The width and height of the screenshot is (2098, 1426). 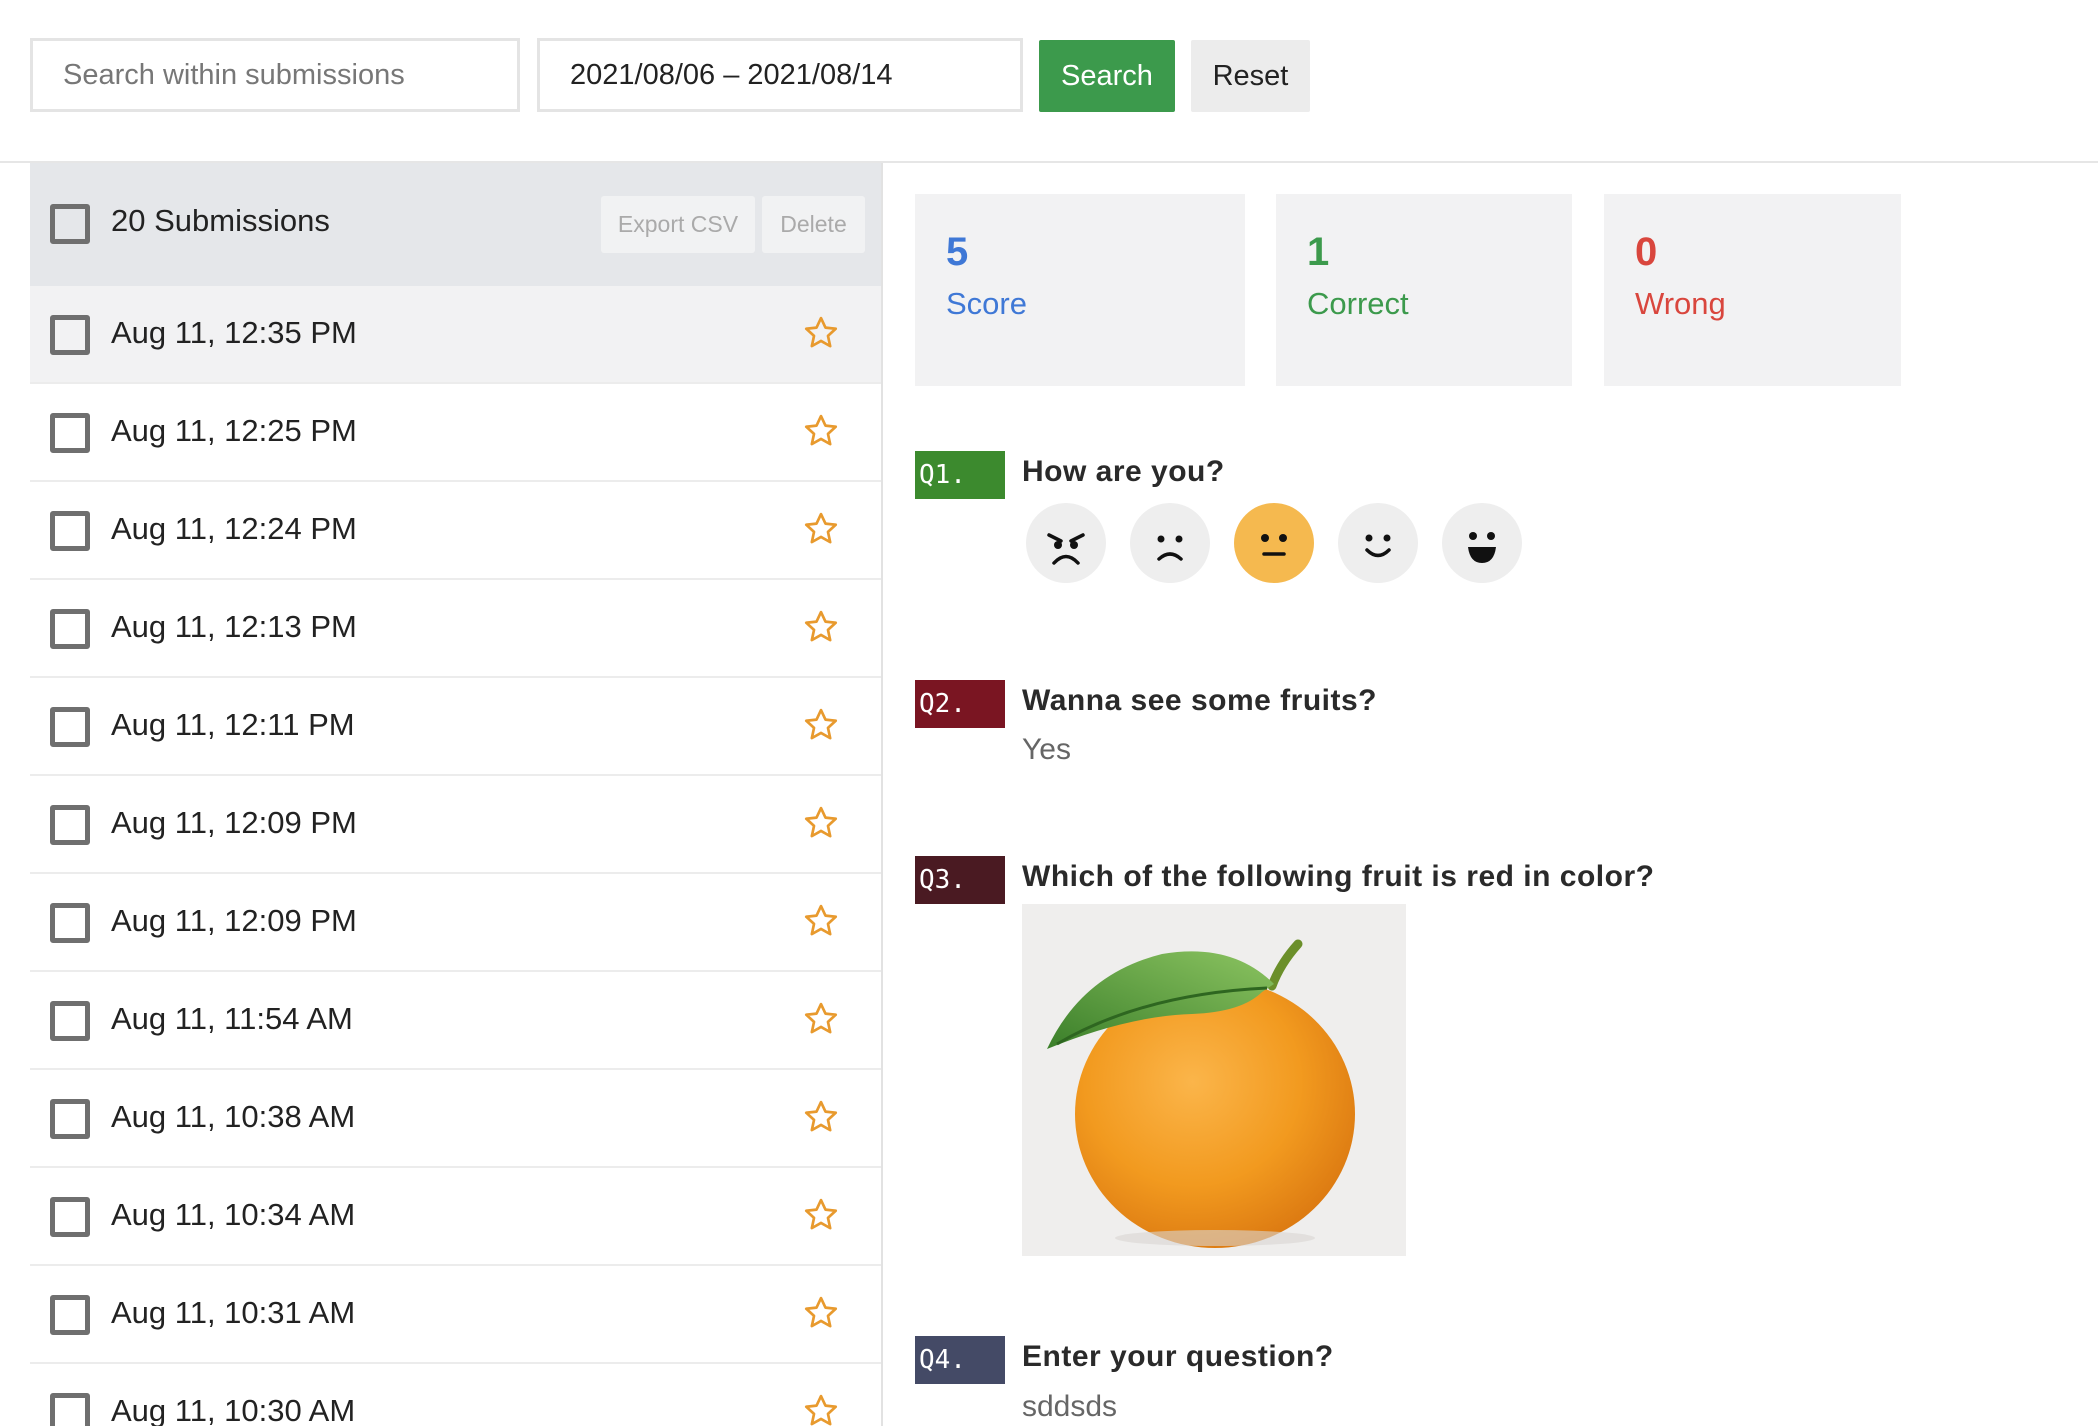 I want to click on submission-timestamp: Aug 11, 12:35 PM, so click(x=234, y=332).